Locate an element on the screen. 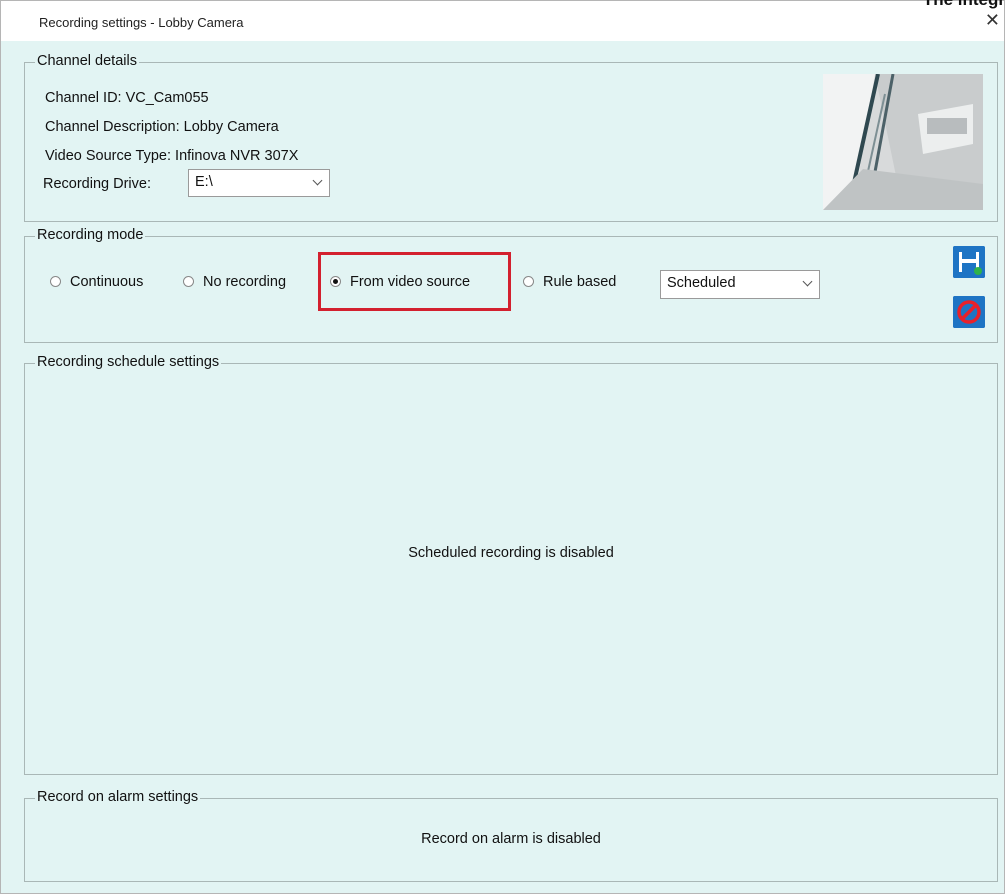 The width and height of the screenshot is (1005, 896). radio-continuous: Continuous is located at coordinates (96, 282).